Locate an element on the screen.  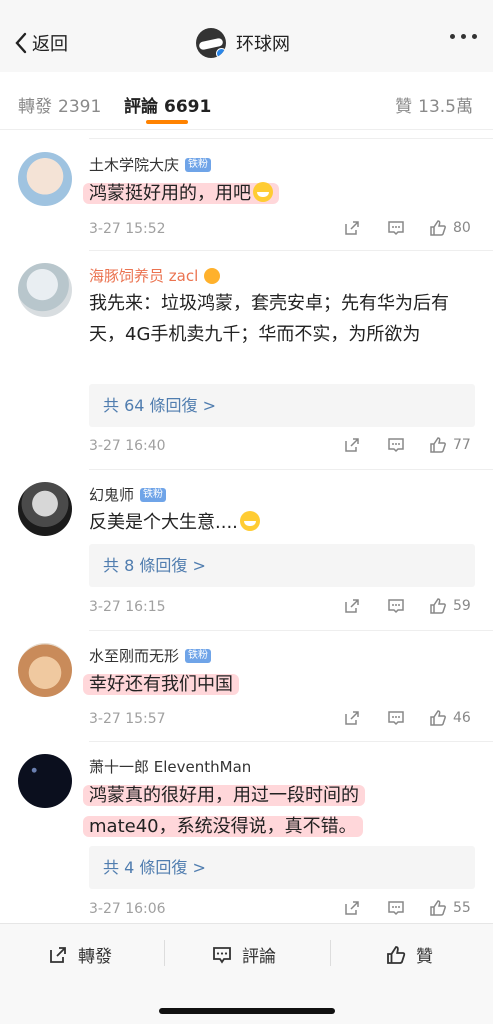
comment-text-content: 鸿蒙挺好用的，用吧 is located at coordinates (170, 193).